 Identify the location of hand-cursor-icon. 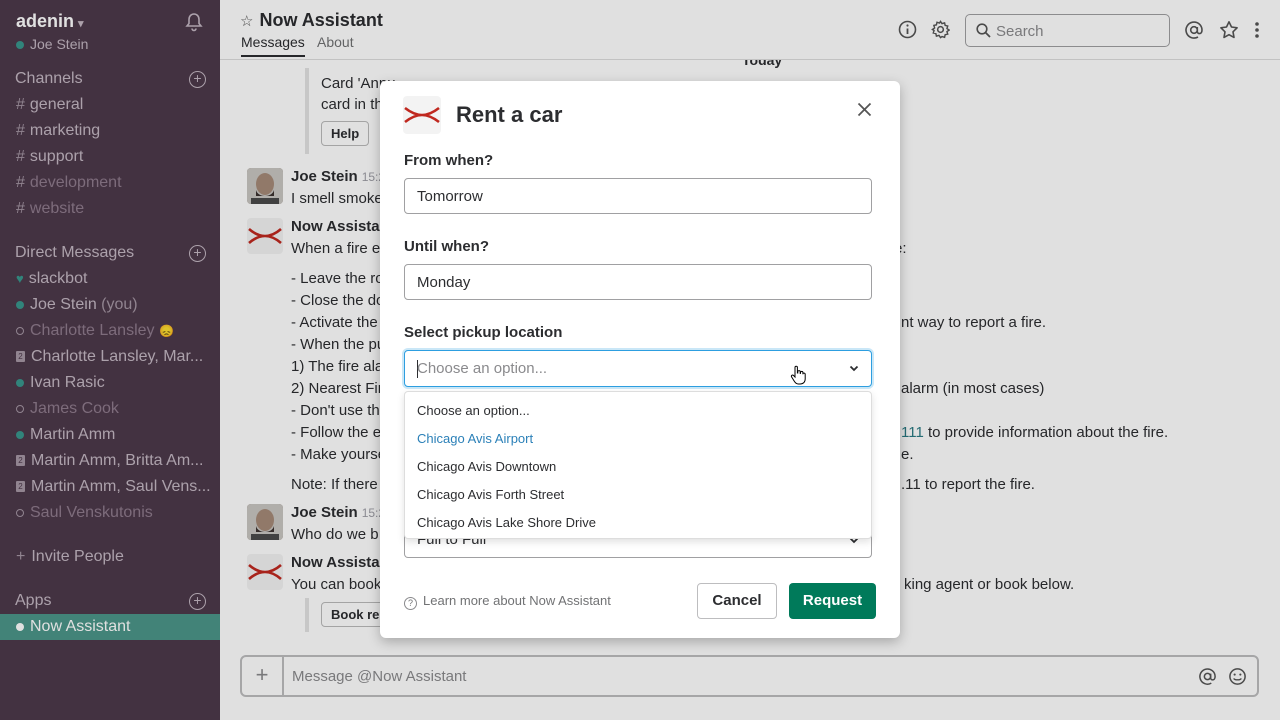
(798, 375).